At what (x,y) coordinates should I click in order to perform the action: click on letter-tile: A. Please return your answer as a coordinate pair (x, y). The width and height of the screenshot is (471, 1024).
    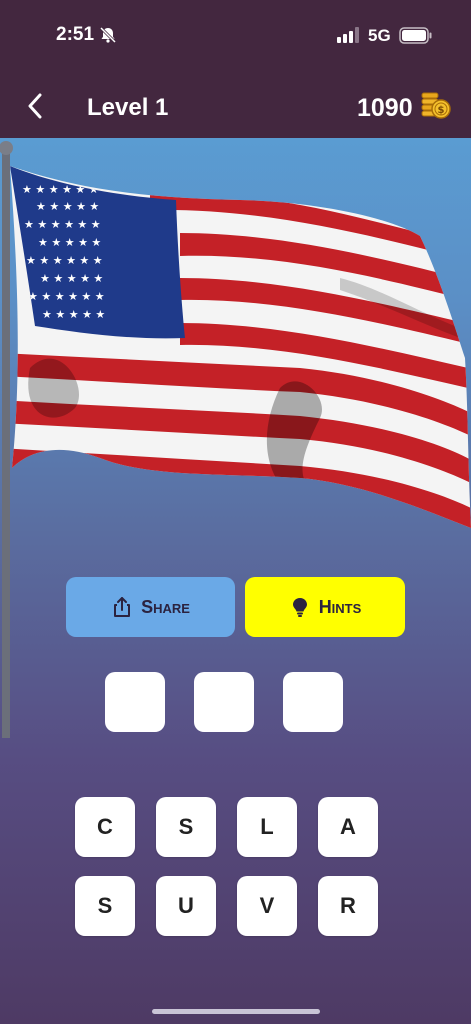
    Looking at the image, I should click on (348, 827).